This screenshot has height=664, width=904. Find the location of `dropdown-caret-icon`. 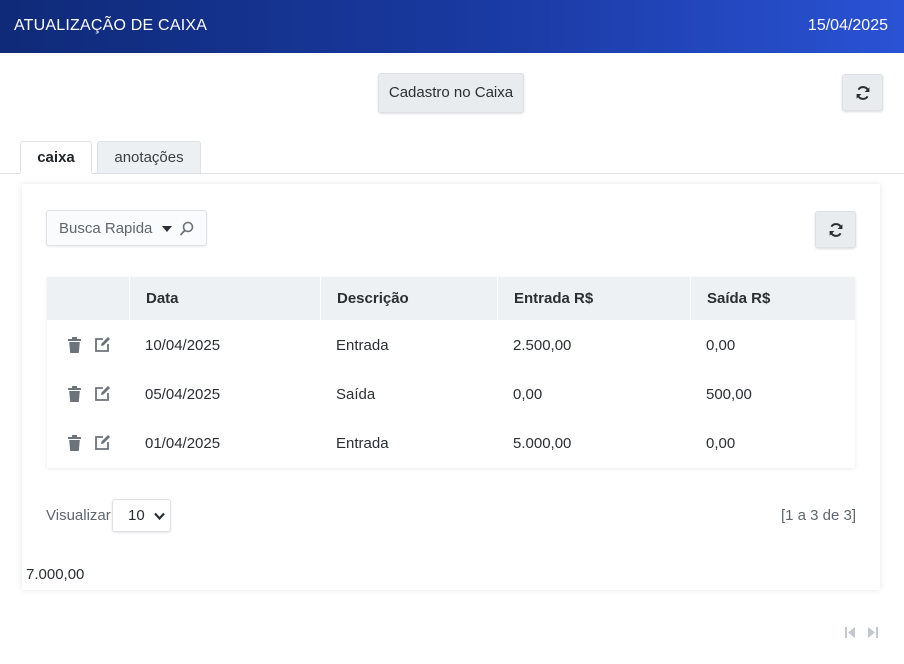

dropdown-caret-icon is located at coordinates (167, 229).